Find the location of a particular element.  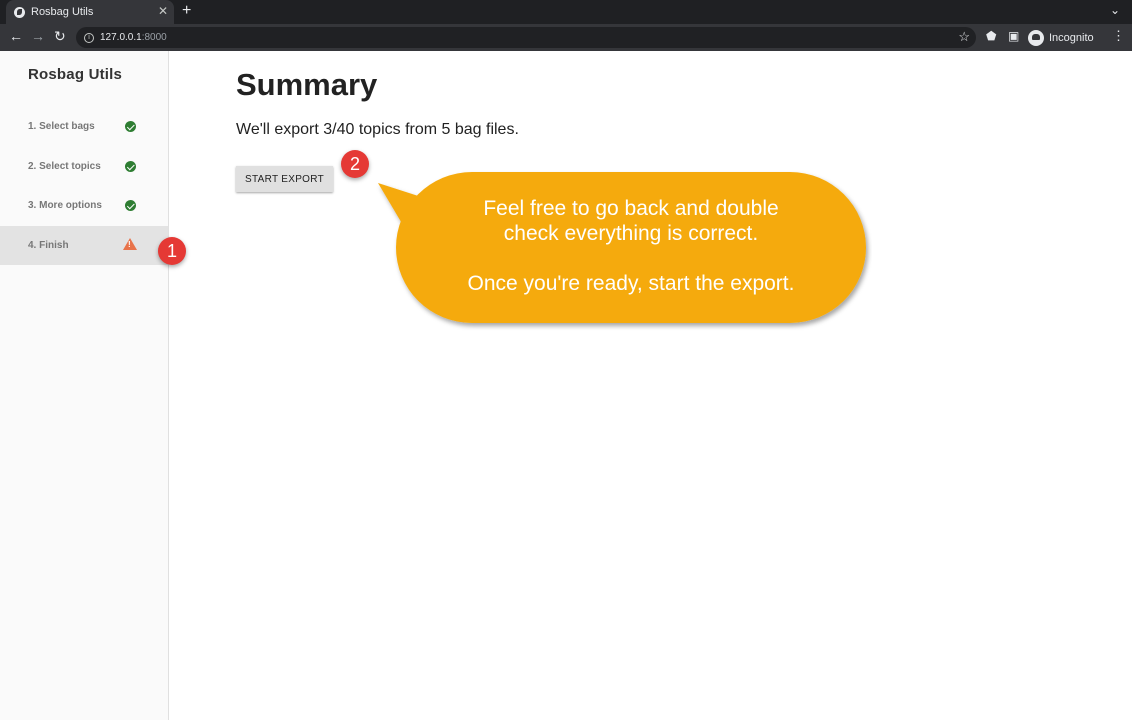

tab-close-icon: ✕ is located at coordinates (163, 11).